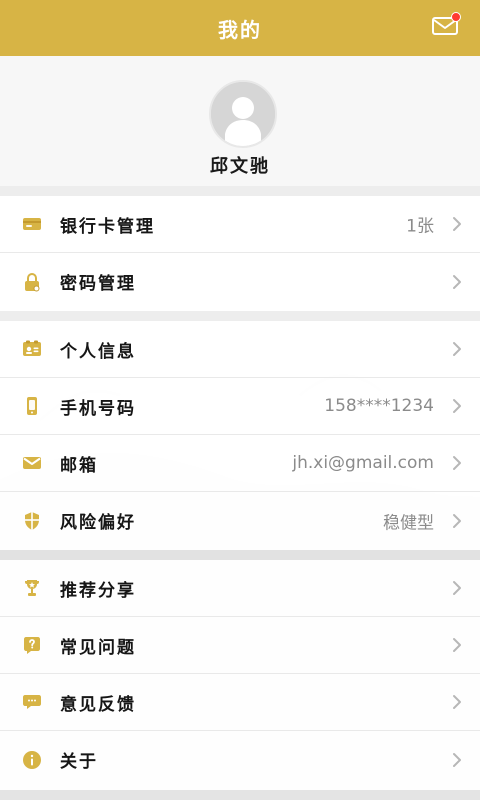  What do you see at coordinates (98, 351) in the screenshot?
I see `menu-item-label: 个人信息` at bounding box center [98, 351].